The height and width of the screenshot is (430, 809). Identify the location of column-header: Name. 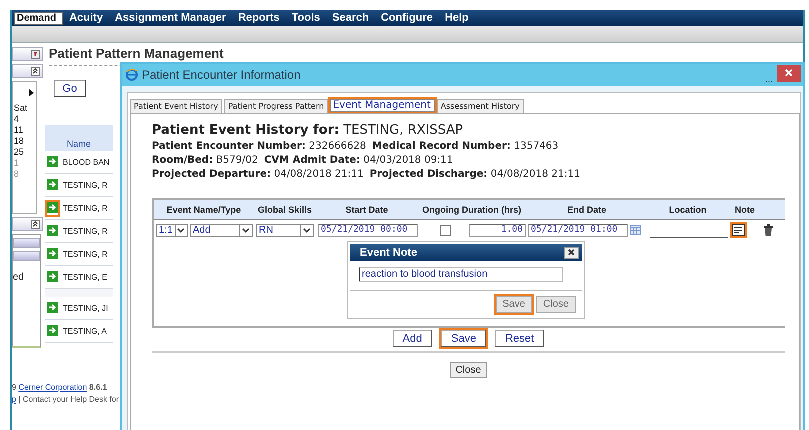
(79, 138).